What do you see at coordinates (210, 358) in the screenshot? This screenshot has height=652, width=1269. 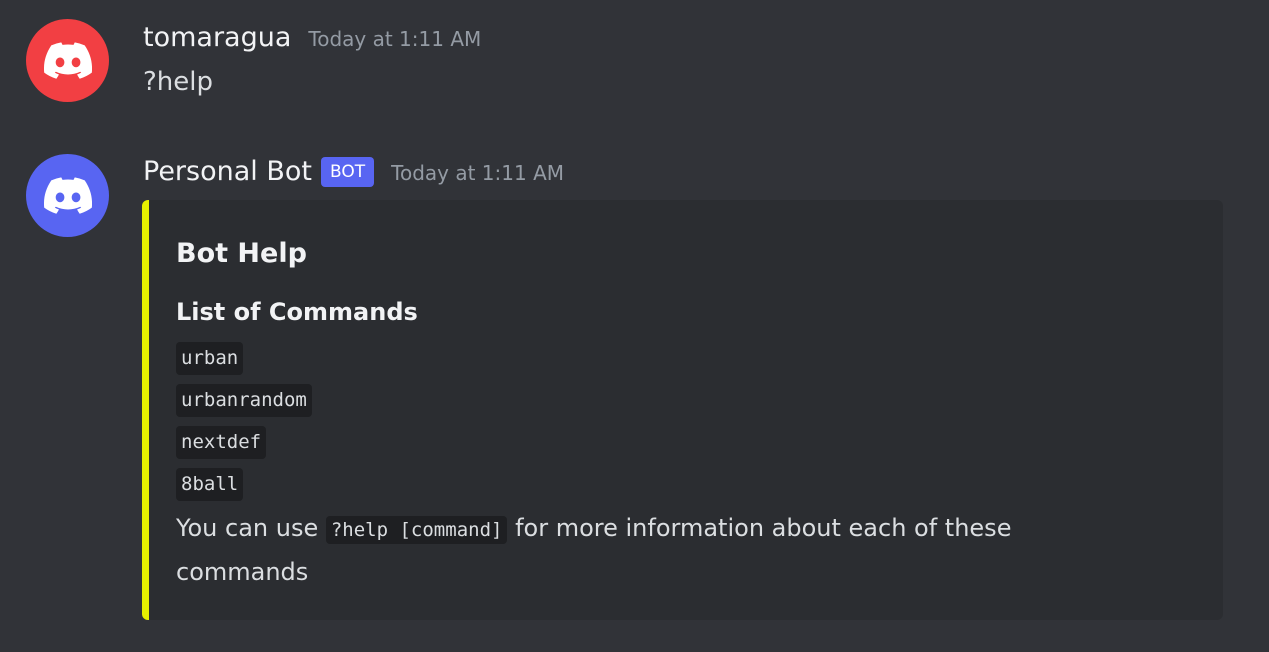 I see `command-code: urban` at bounding box center [210, 358].